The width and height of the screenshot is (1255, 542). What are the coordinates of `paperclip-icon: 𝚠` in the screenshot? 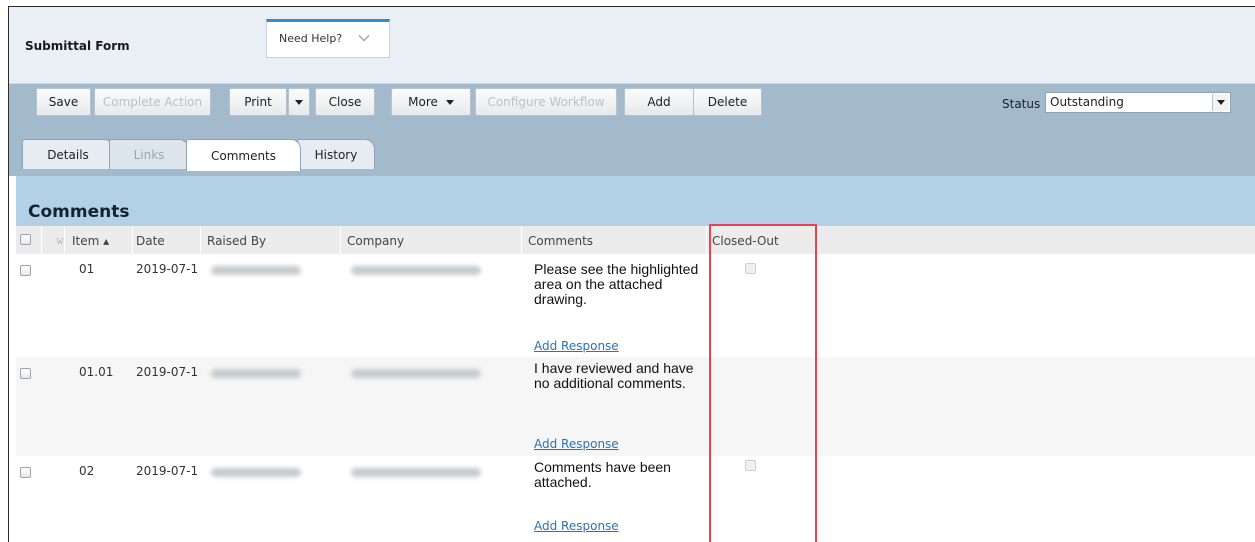 It's located at (60, 240).